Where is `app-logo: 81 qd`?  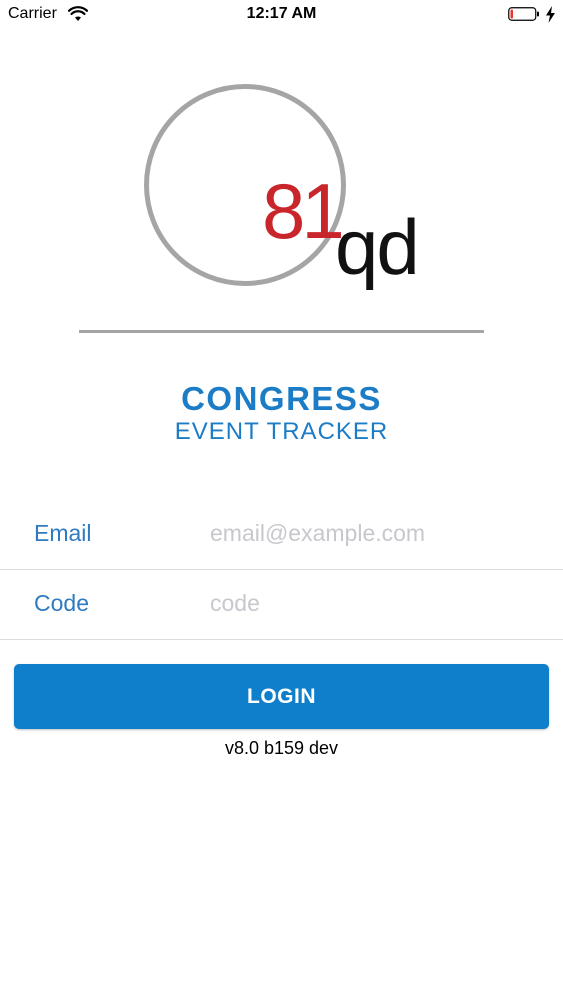
app-logo: 81 qd is located at coordinates (285, 190).